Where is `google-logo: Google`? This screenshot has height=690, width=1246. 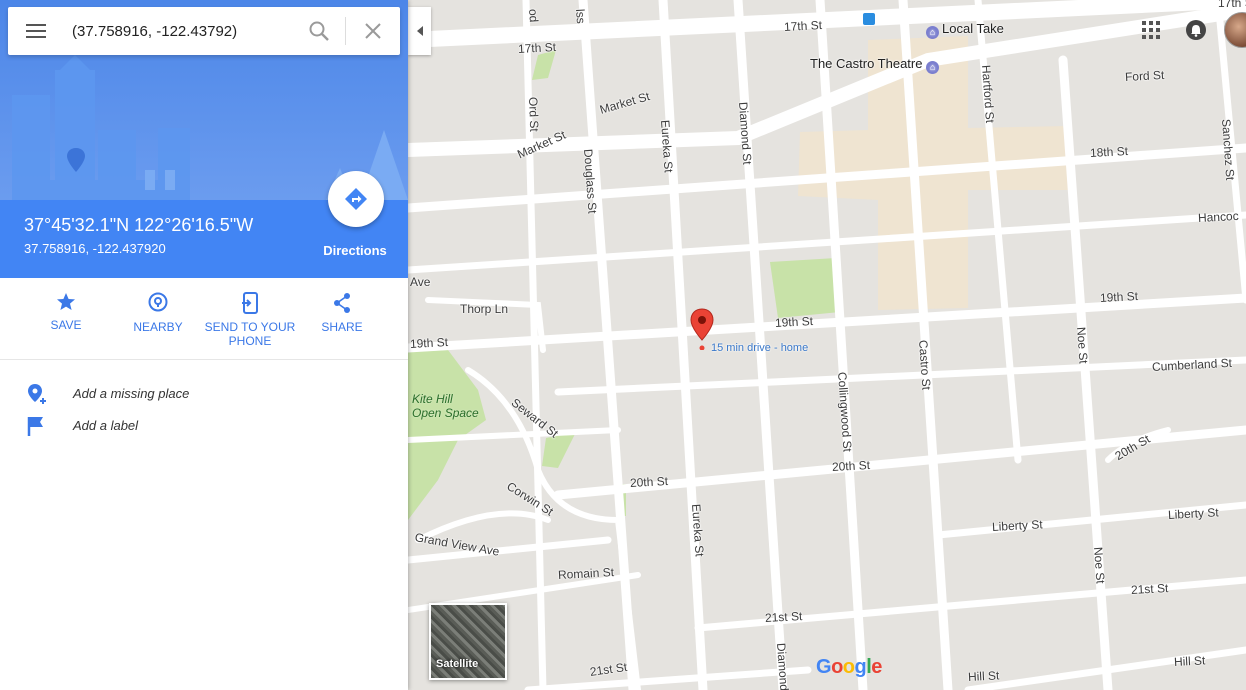 google-logo: Google is located at coordinates (849, 667).